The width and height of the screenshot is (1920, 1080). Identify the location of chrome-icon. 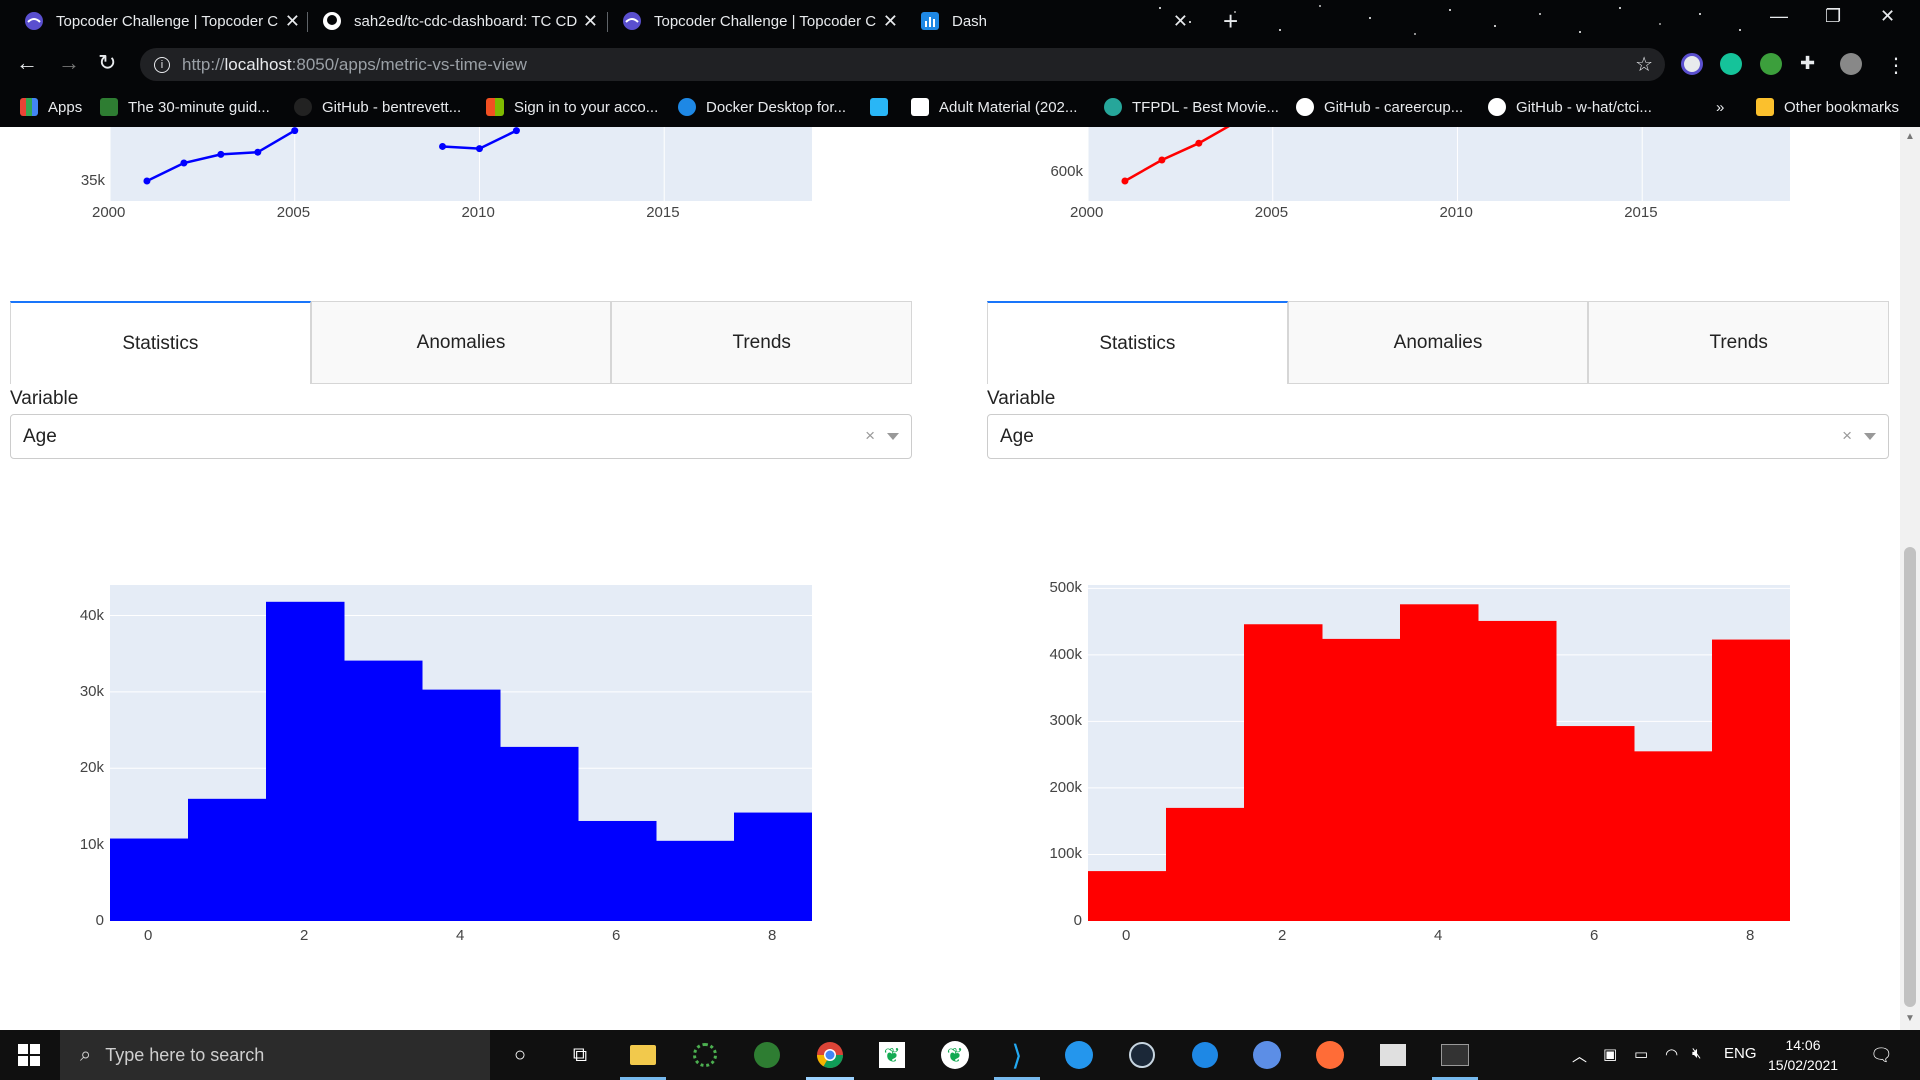
(830, 1055).